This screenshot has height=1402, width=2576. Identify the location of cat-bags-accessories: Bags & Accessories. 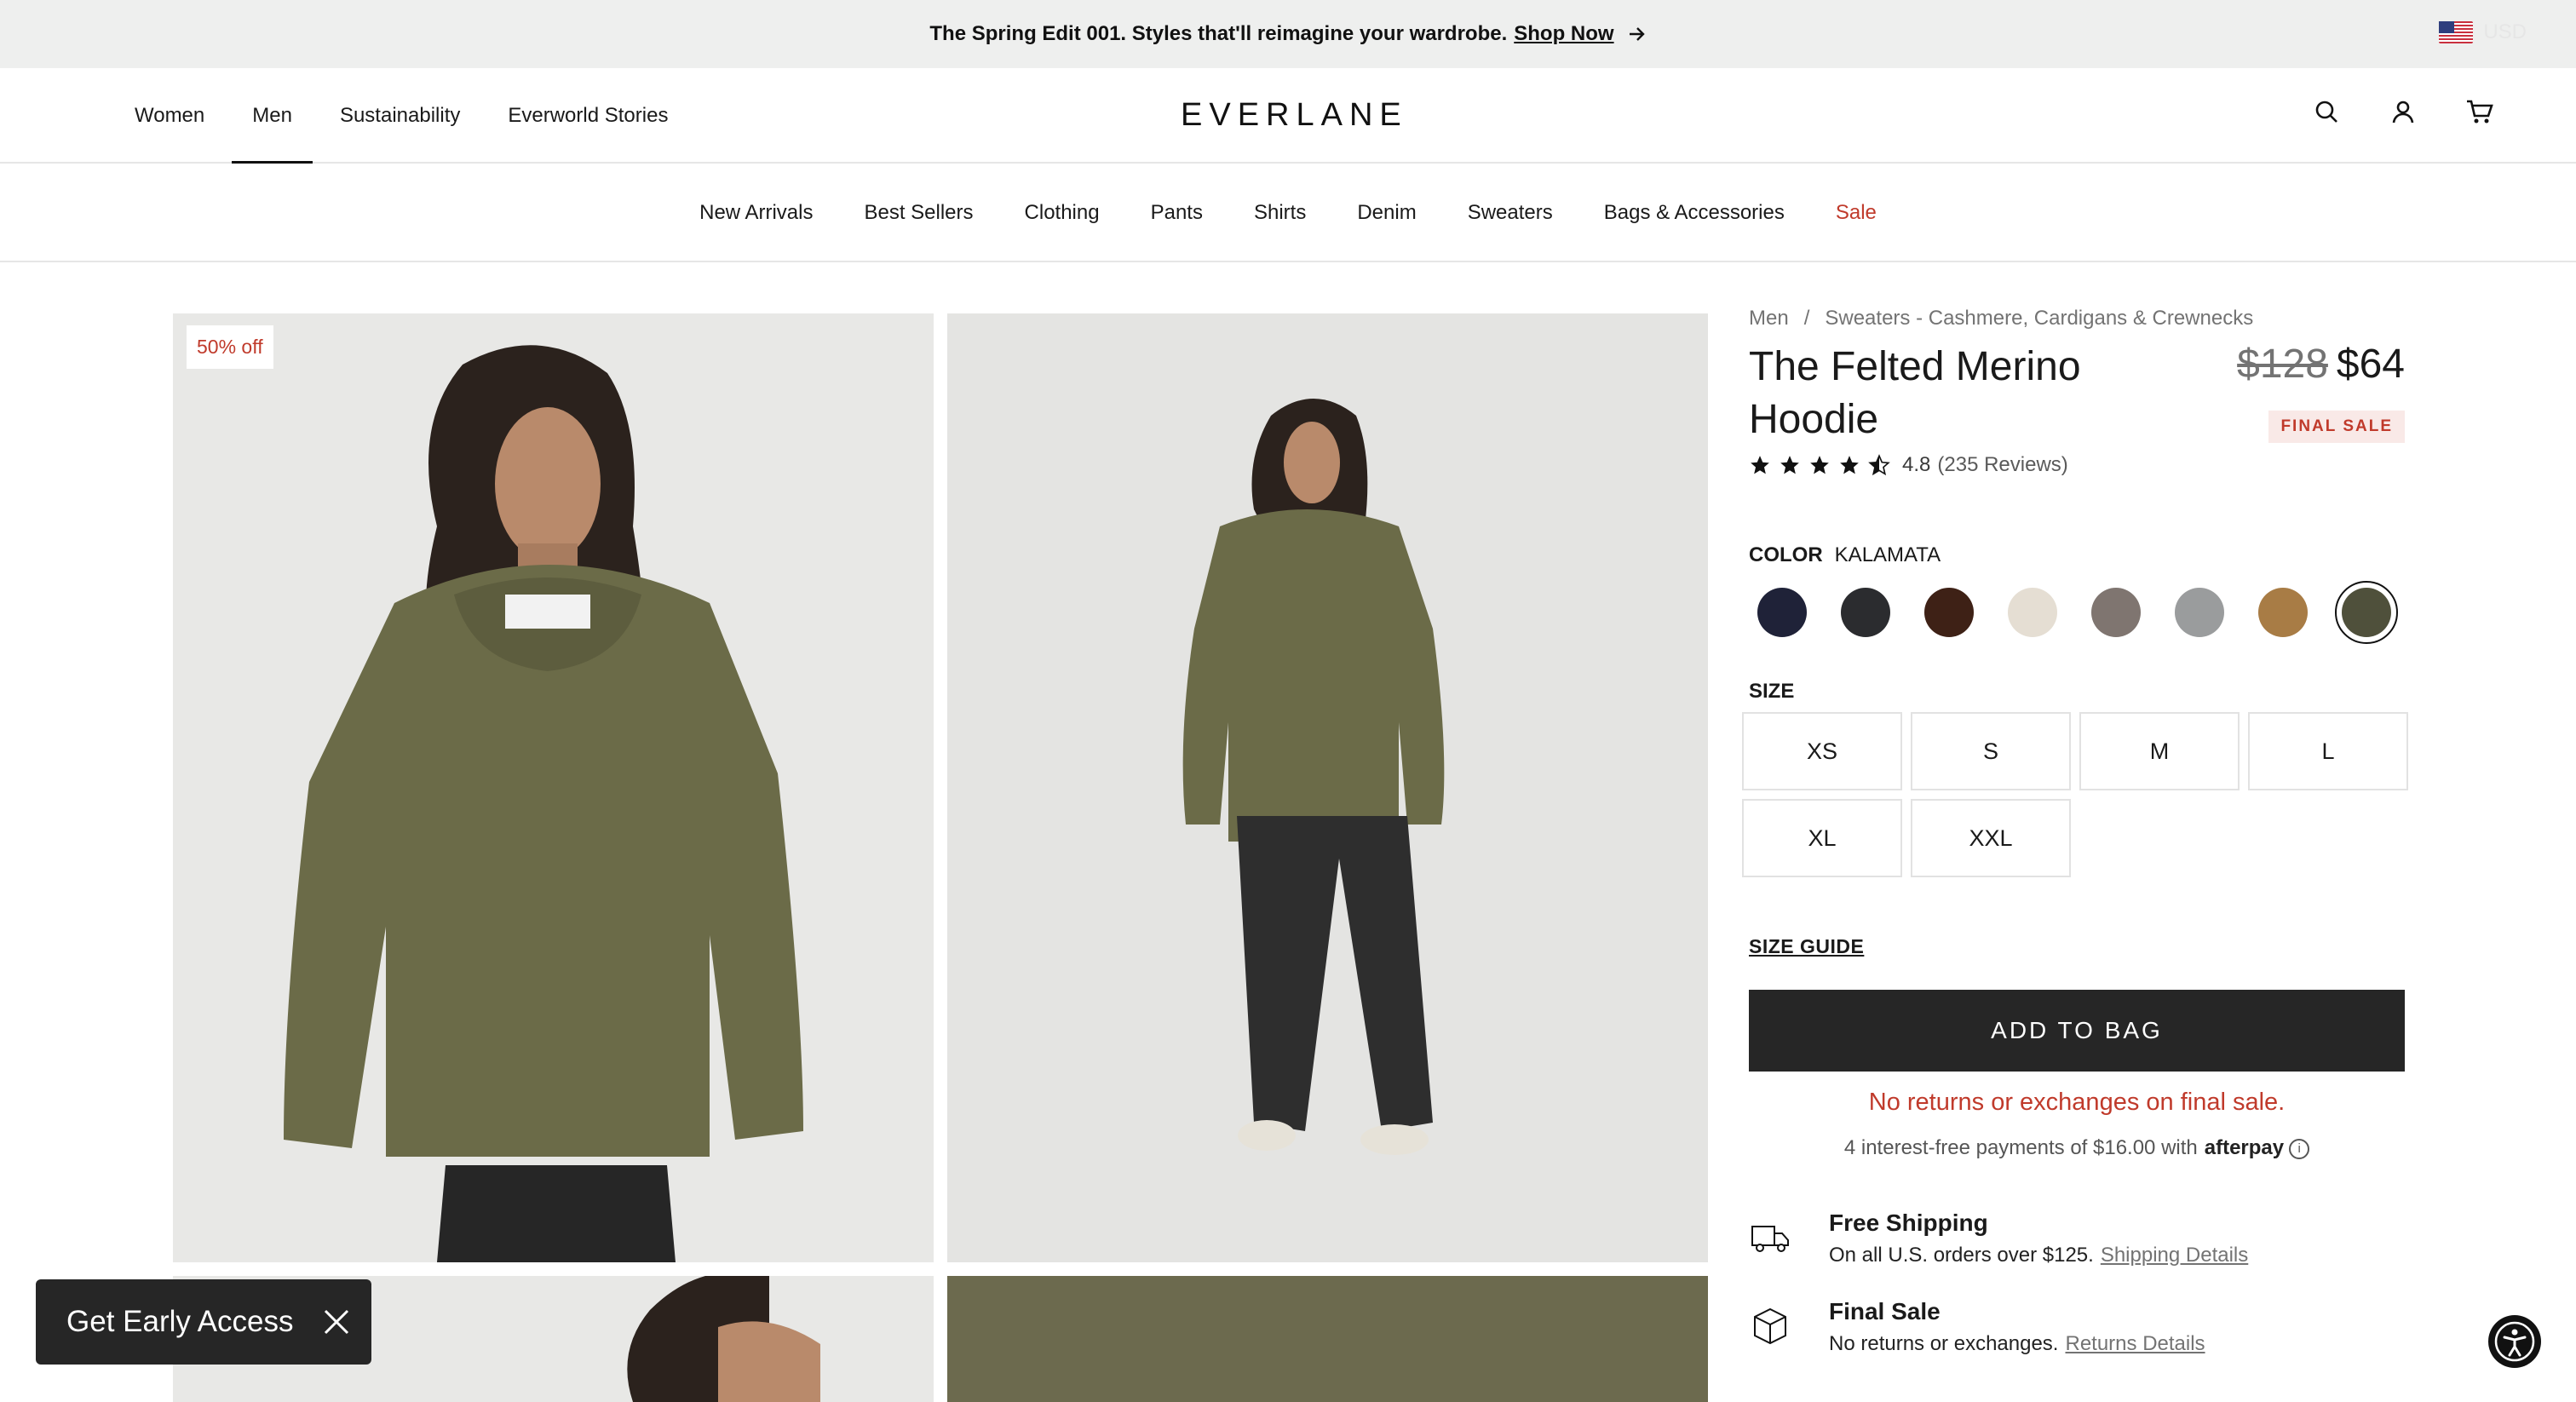
(1695, 213).